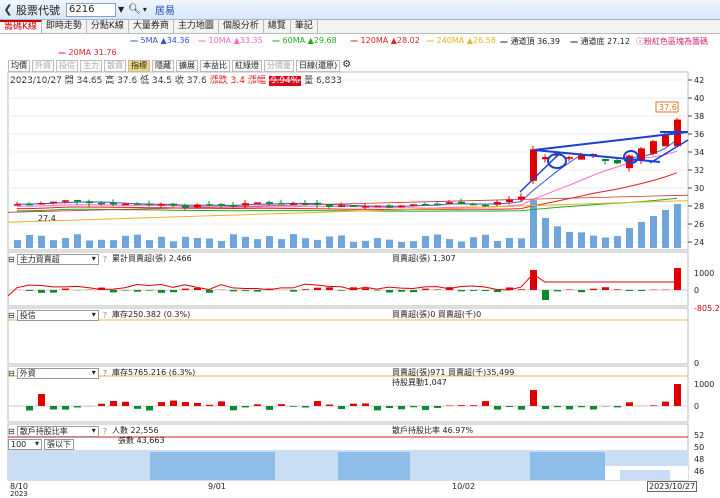 This screenshot has height=498, width=720. Describe the element at coordinates (704, 384) in the screenshot. I see `foreign-axis-top: 1000` at that location.